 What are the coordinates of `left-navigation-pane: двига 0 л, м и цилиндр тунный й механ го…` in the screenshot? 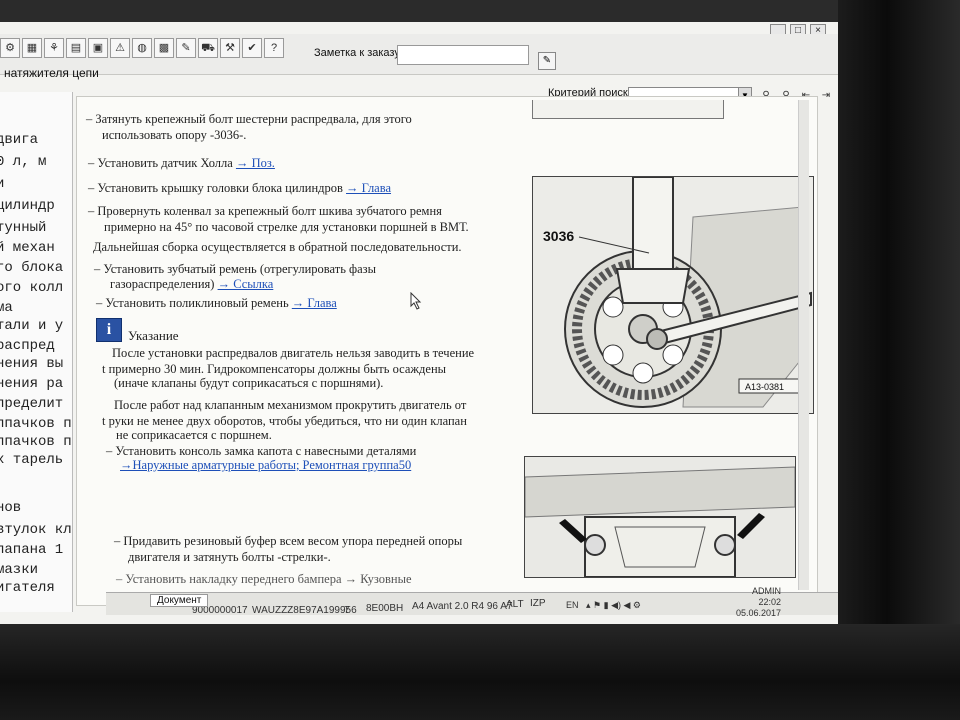 It's located at (36, 352).